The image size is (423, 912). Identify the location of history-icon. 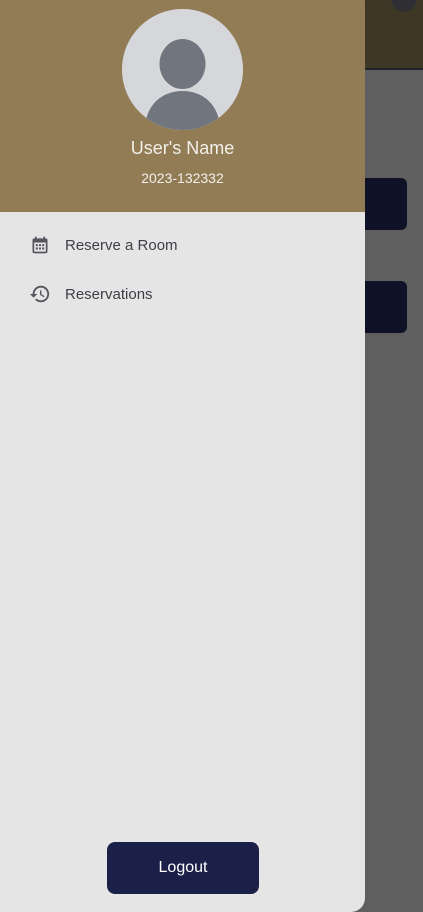
(40, 294).